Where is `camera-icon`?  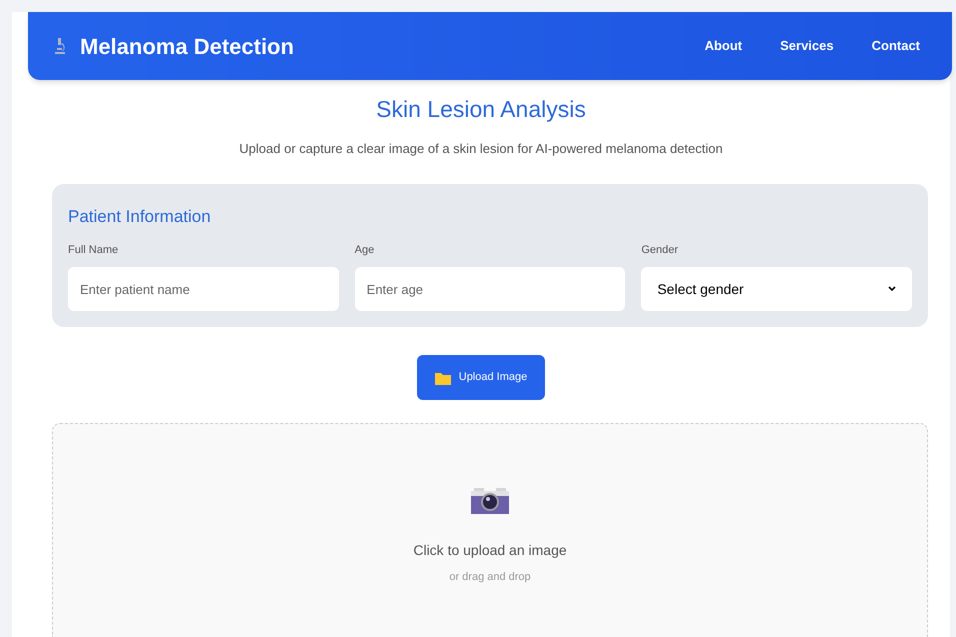 camera-icon is located at coordinates (490, 502).